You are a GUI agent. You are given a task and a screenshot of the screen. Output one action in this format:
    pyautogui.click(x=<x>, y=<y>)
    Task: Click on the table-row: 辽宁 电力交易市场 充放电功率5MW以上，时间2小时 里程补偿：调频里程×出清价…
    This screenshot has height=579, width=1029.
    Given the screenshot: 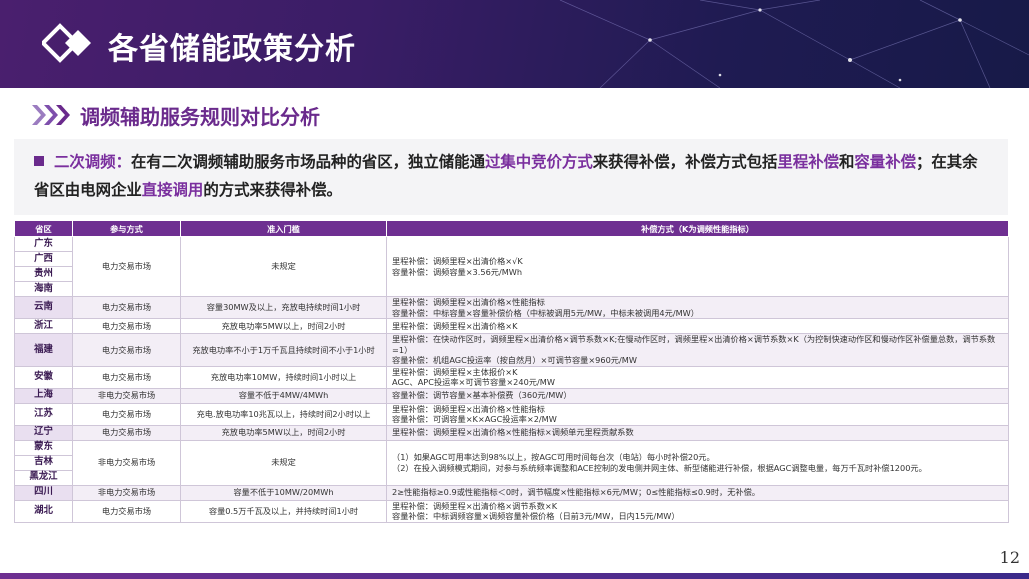 What is the action you would take?
    pyautogui.click(x=511, y=432)
    